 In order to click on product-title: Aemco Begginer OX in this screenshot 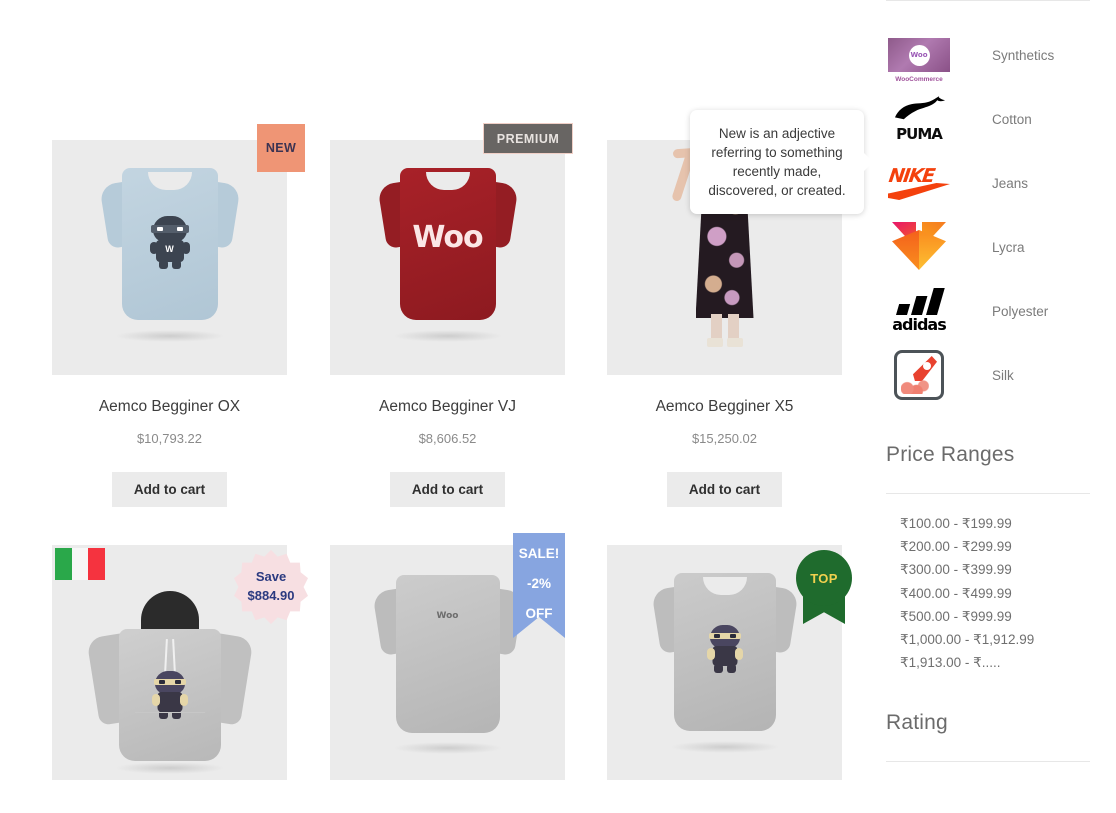, I will do `click(169, 407)`.